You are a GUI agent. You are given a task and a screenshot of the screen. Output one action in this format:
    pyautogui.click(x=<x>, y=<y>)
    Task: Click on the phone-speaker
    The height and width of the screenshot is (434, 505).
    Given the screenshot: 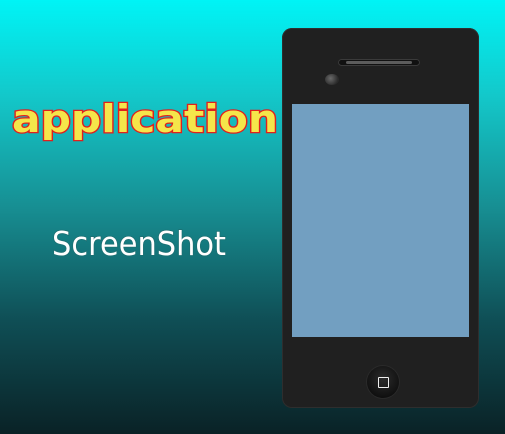 What is the action you would take?
    pyautogui.click(x=379, y=62)
    